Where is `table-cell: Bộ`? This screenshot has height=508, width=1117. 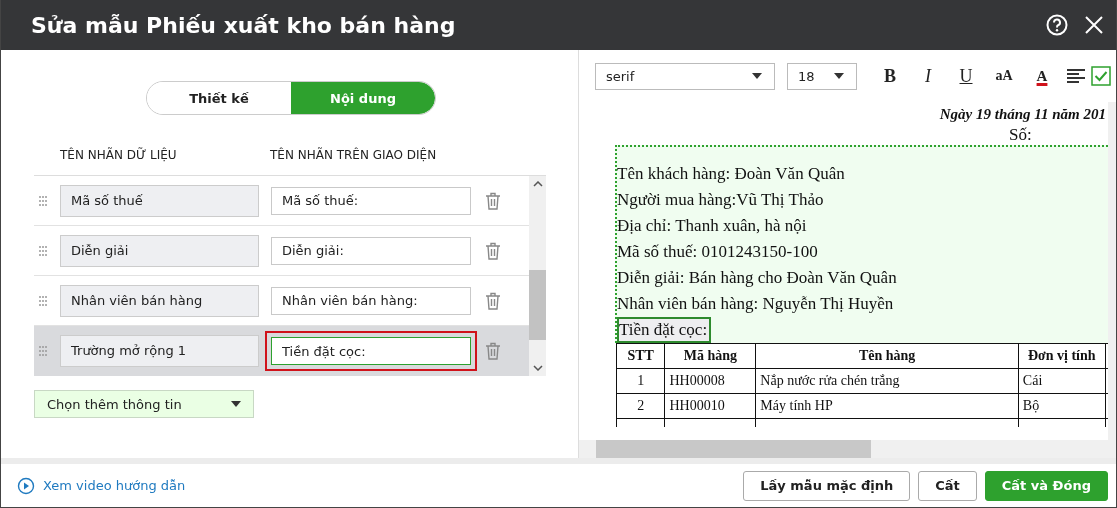 table-cell: Bộ is located at coordinates (1062, 406).